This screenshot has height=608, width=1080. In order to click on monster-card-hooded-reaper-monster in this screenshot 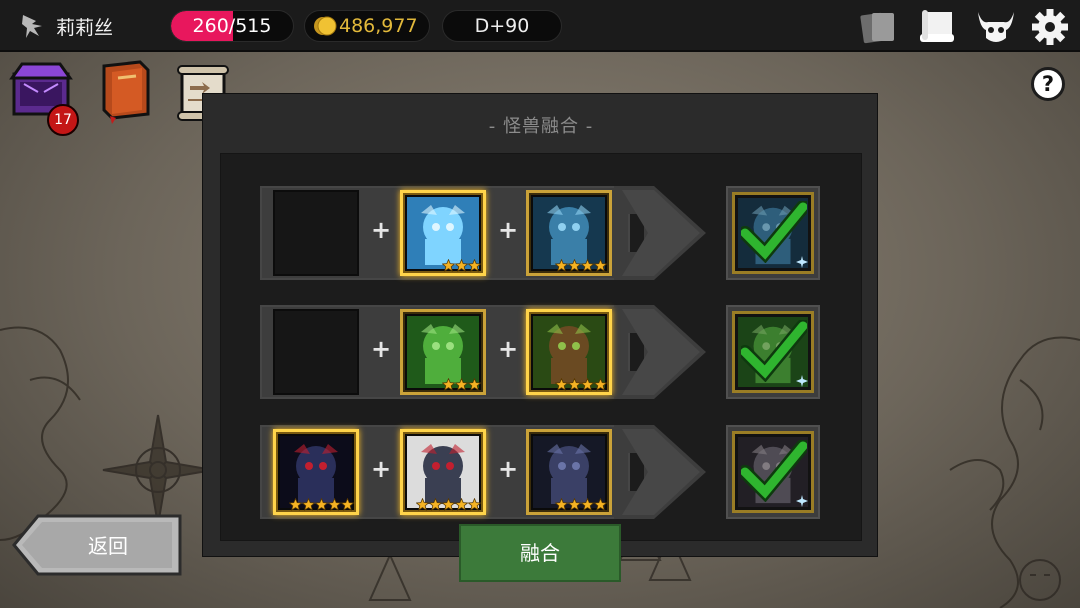, I will do `click(316, 472)`.